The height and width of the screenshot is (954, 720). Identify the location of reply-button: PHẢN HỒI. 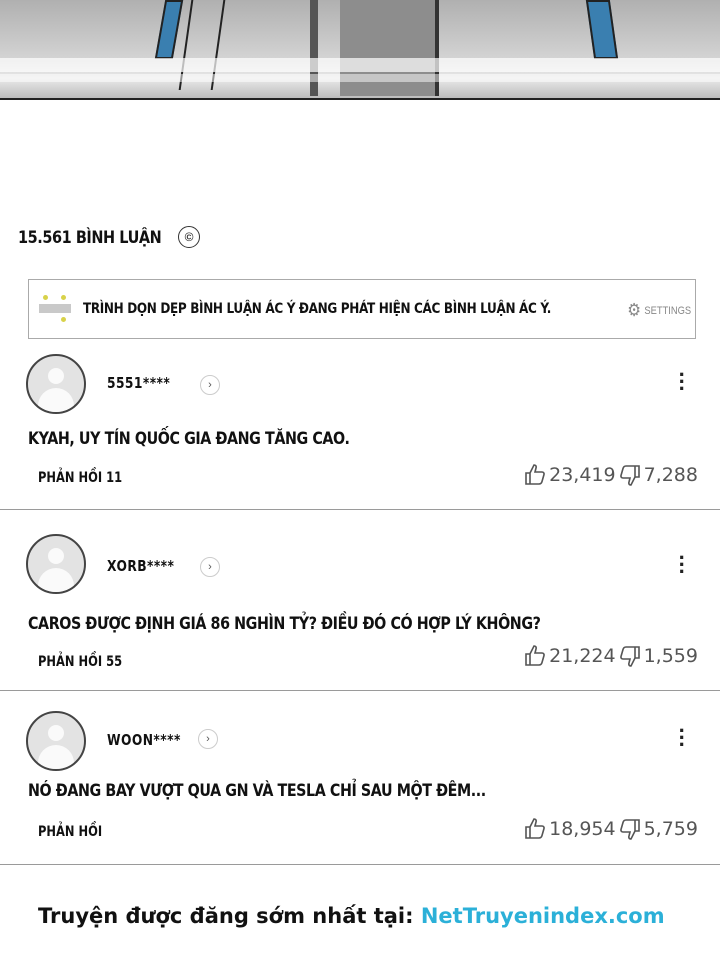
(70, 832).